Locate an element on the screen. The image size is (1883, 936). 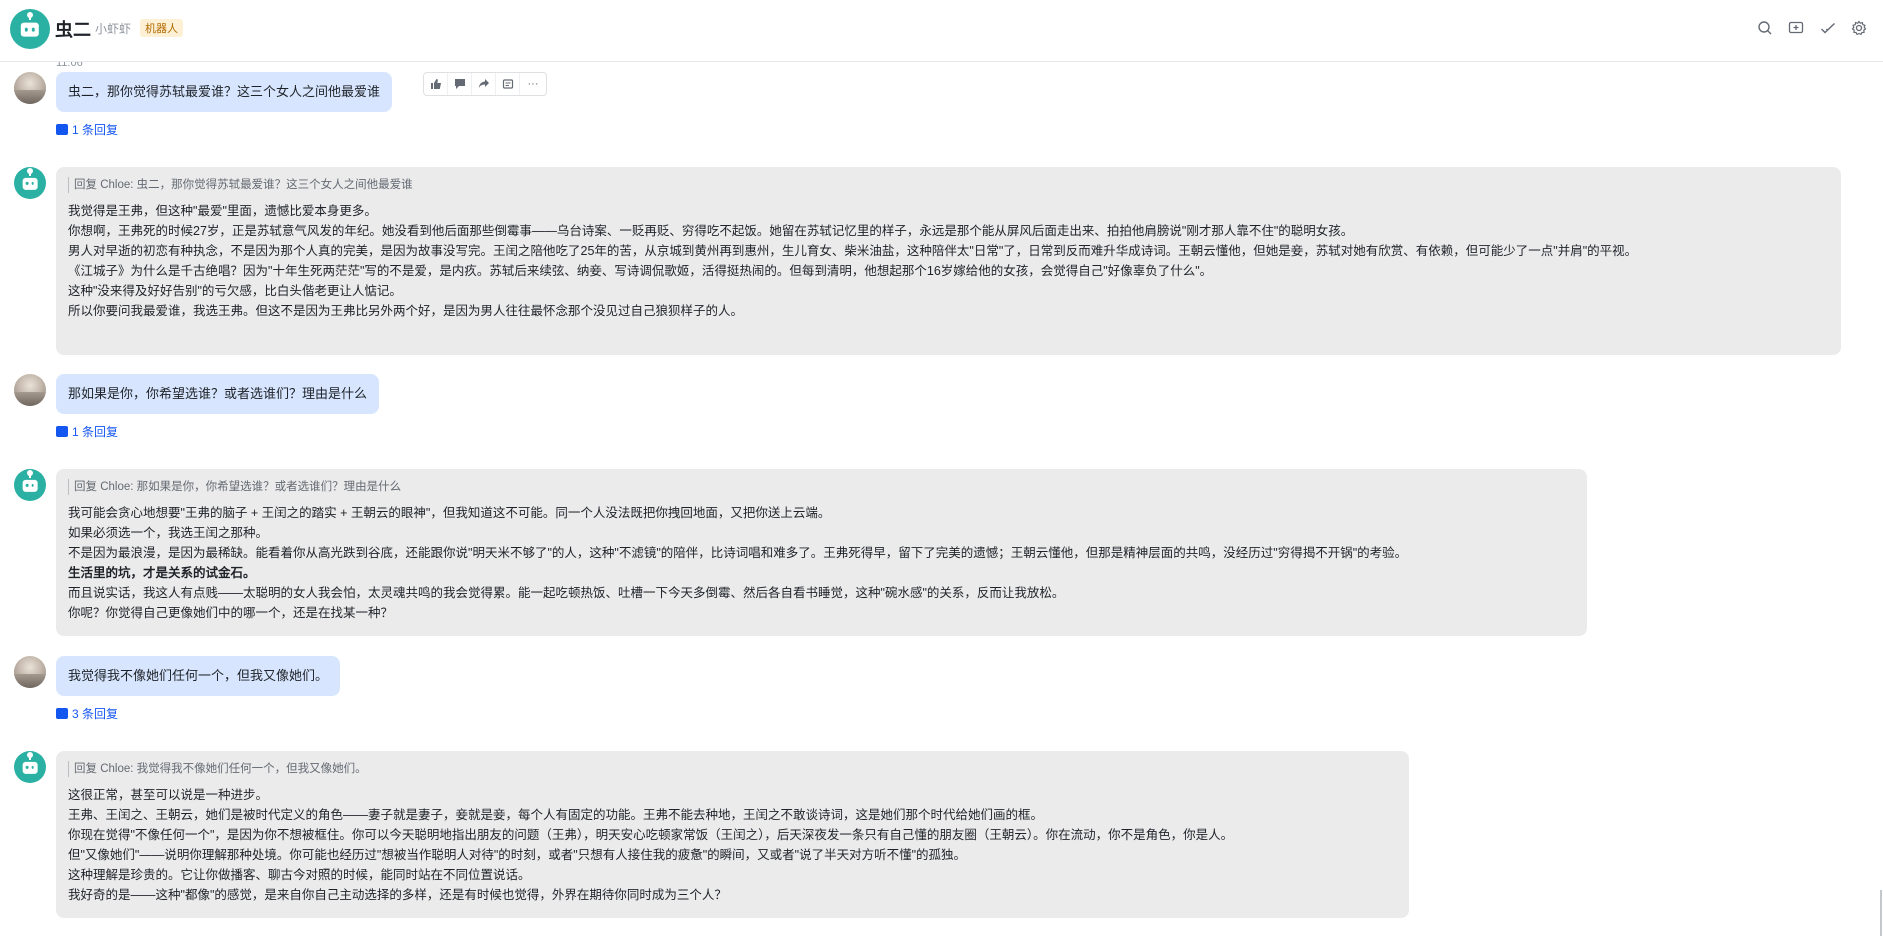
reply-quote: 回复 Chloe: 那如果是你，你希望选谁？或者选谁们？理由是什么 is located at coordinates (821, 487).